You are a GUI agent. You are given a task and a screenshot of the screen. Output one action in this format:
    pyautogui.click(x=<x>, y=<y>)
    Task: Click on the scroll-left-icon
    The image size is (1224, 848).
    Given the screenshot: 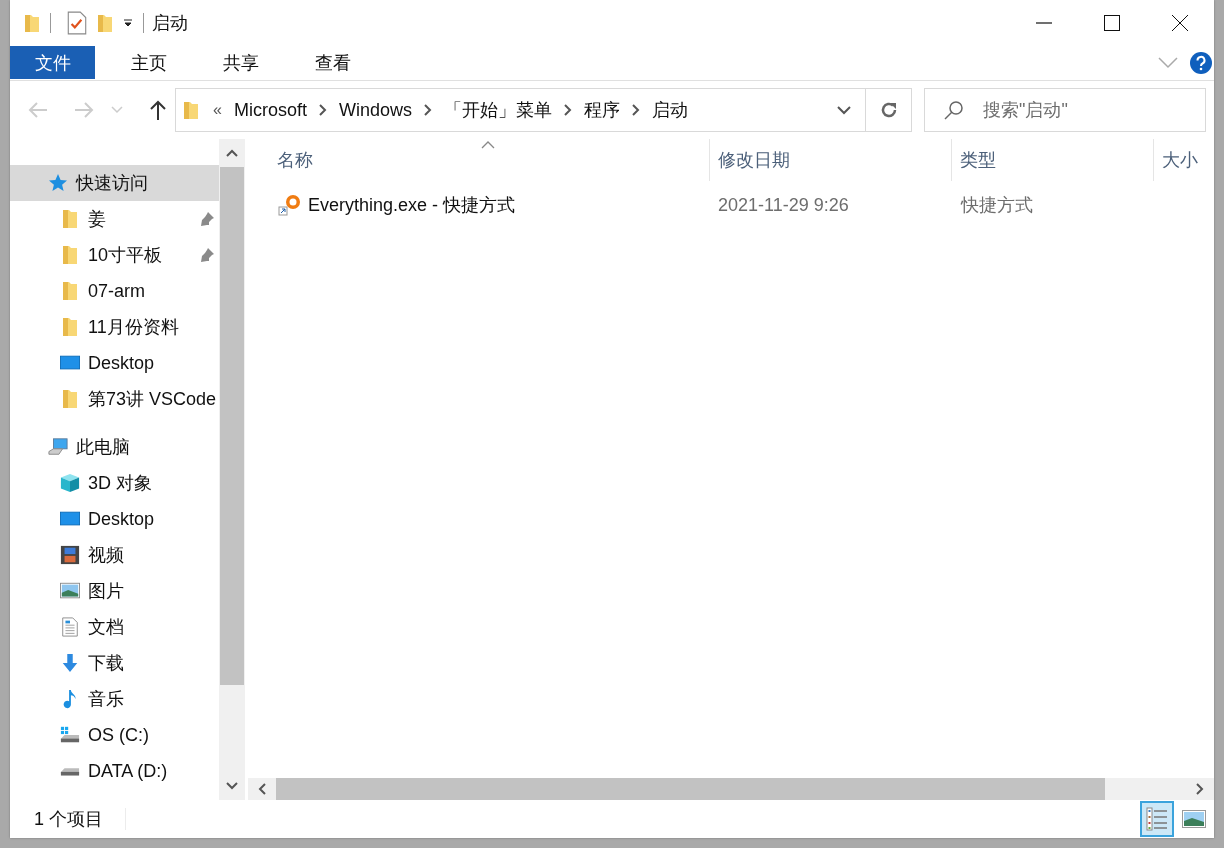 What is the action you would take?
    pyautogui.click(x=262, y=789)
    